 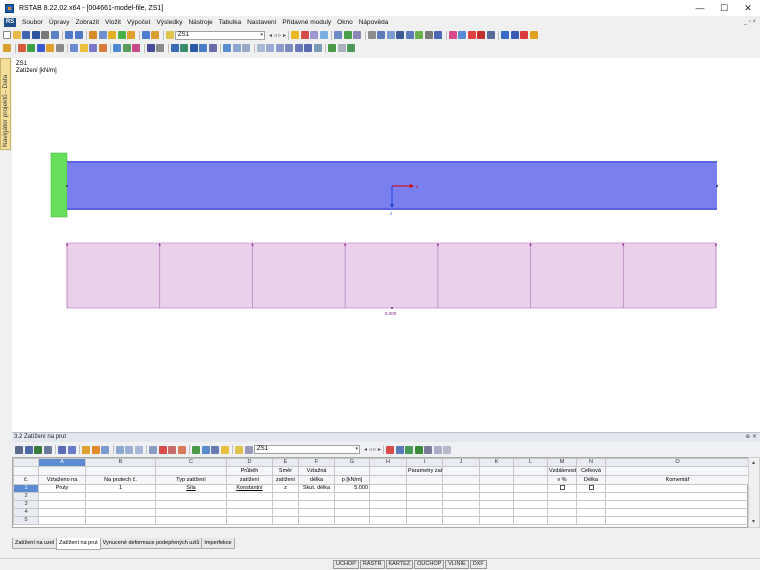 What do you see at coordinates (298, 48) in the screenshot?
I see `dxf-background-icon` at bounding box center [298, 48].